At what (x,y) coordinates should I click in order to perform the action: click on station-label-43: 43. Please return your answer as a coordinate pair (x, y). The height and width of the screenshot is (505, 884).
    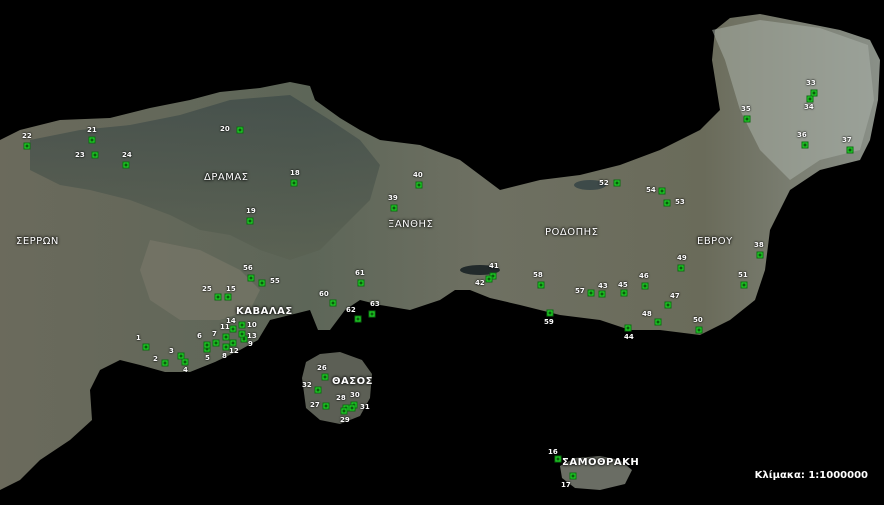
    Looking at the image, I should click on (603, 286).